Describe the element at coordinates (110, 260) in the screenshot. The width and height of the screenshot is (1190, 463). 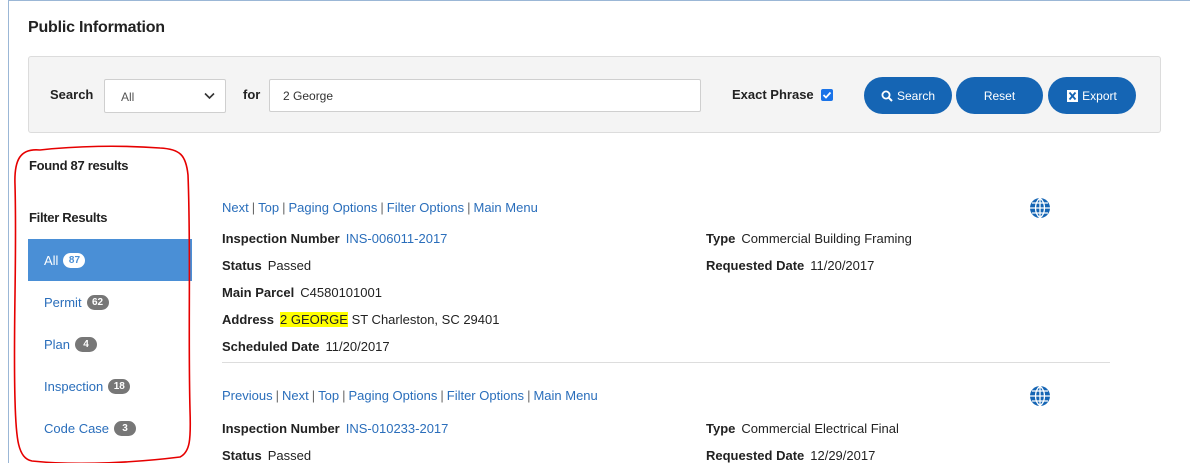
I see `filter-item-all: All 87` at that location.